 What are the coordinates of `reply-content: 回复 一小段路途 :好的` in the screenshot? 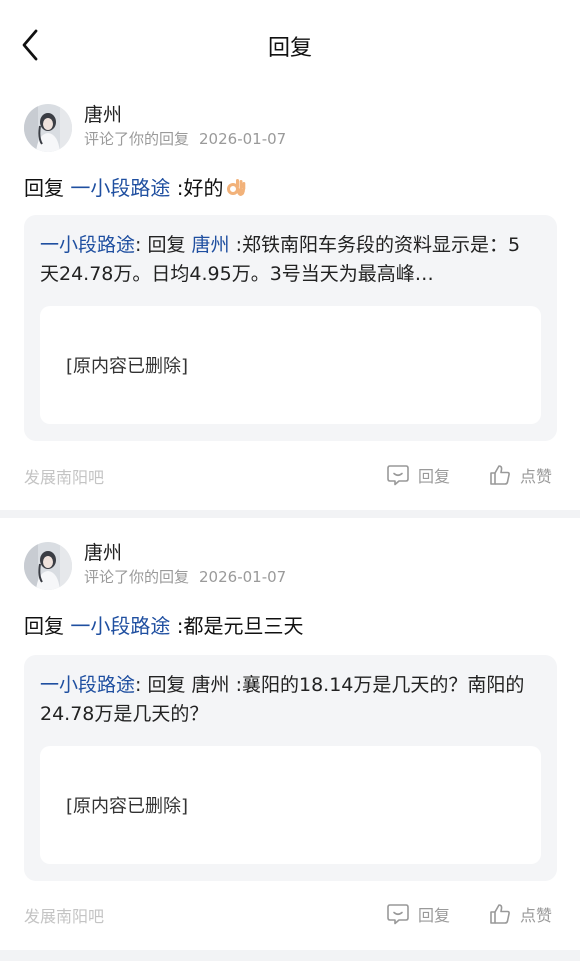 It's located at (135, 186).